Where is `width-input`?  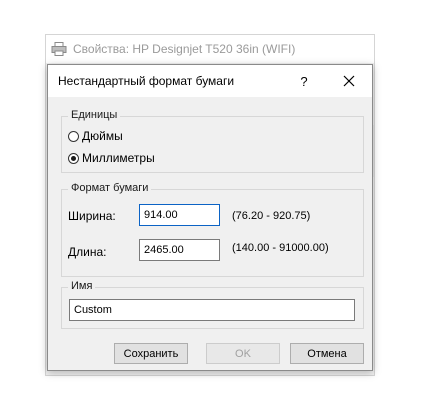 width-input is located at coordinates (179, 215).